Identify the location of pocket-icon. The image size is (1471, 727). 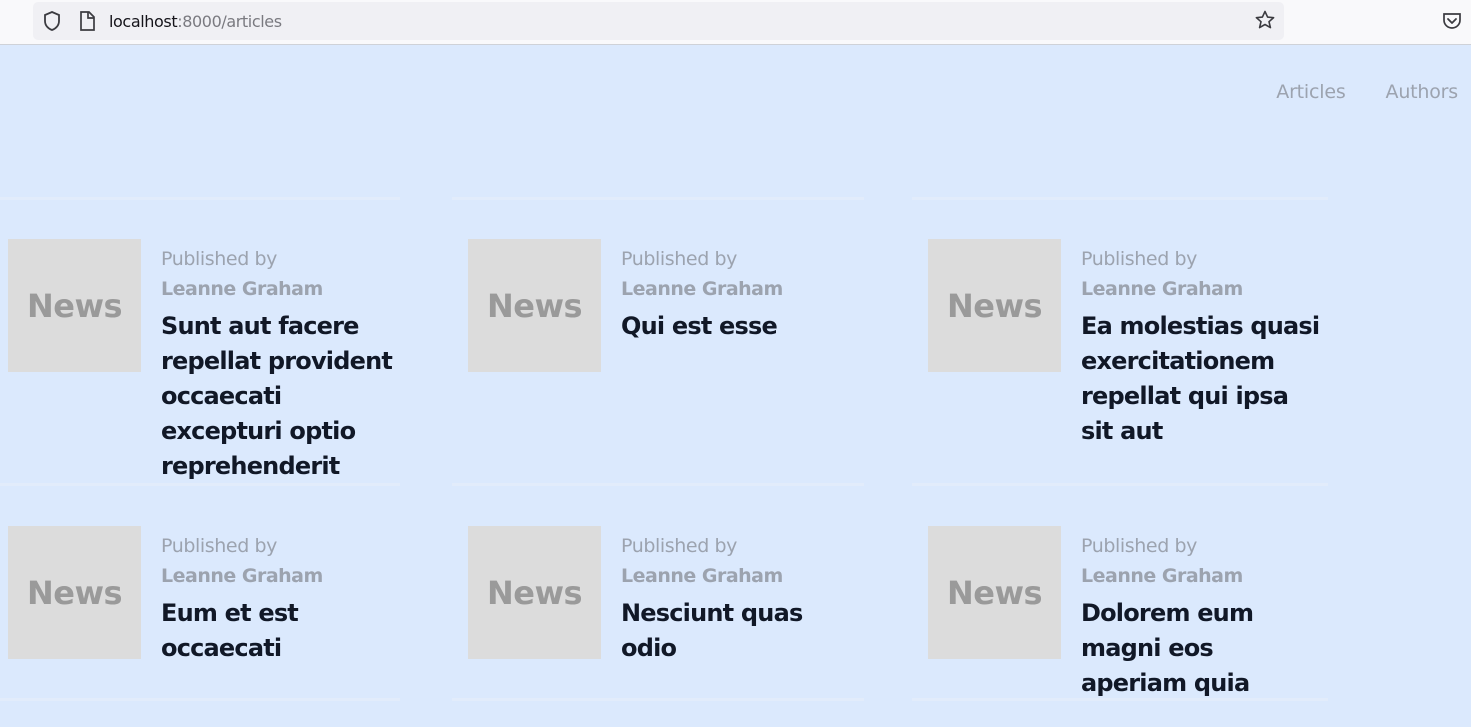
(1452, 21).